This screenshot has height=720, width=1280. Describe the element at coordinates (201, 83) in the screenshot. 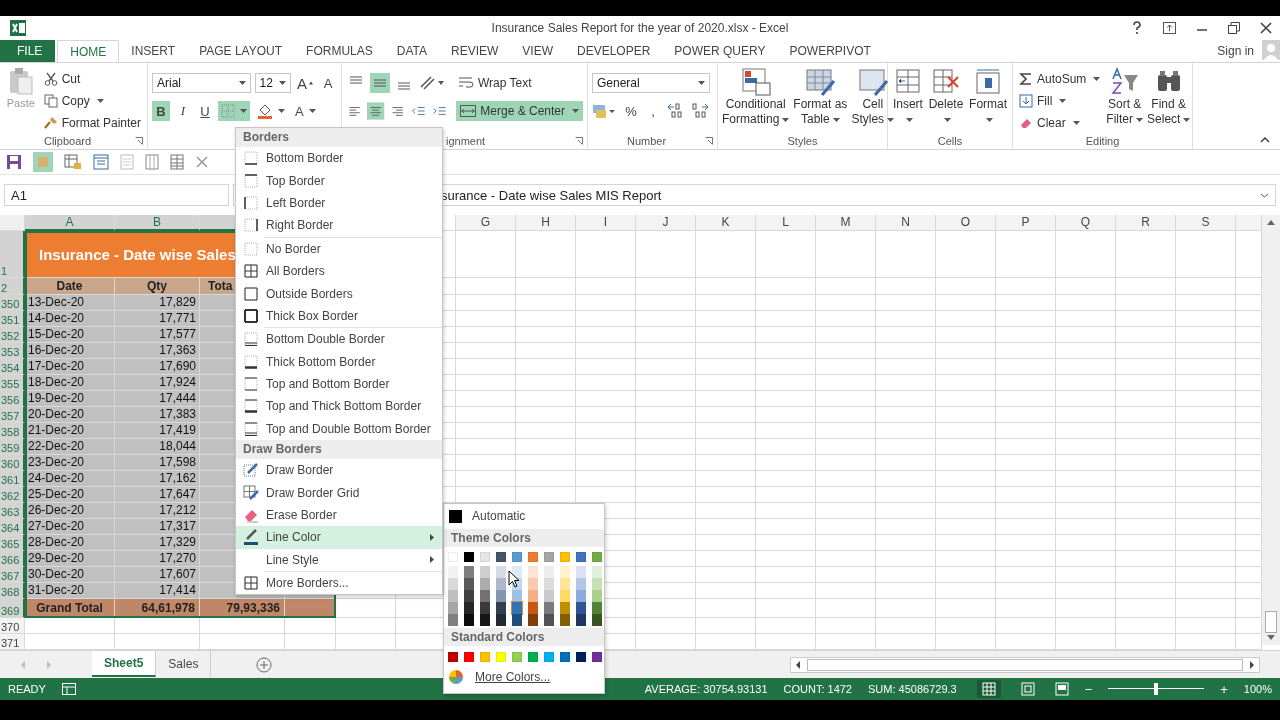

I see `font-name-dropdown: Arial` at that location.